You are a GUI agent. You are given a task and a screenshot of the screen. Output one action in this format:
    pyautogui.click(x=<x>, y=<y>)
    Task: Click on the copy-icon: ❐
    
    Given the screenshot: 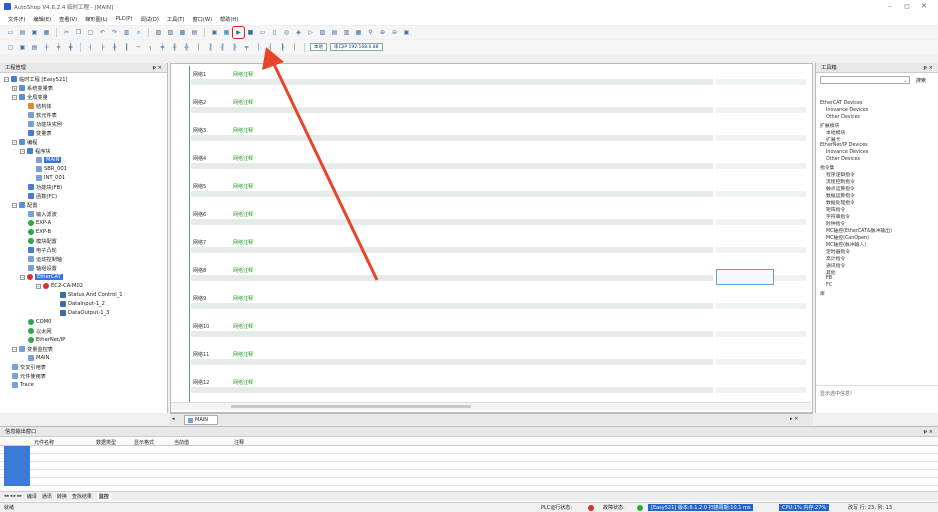 What is the action you would take?
    pyautogui.click(x=78, y=32)
    